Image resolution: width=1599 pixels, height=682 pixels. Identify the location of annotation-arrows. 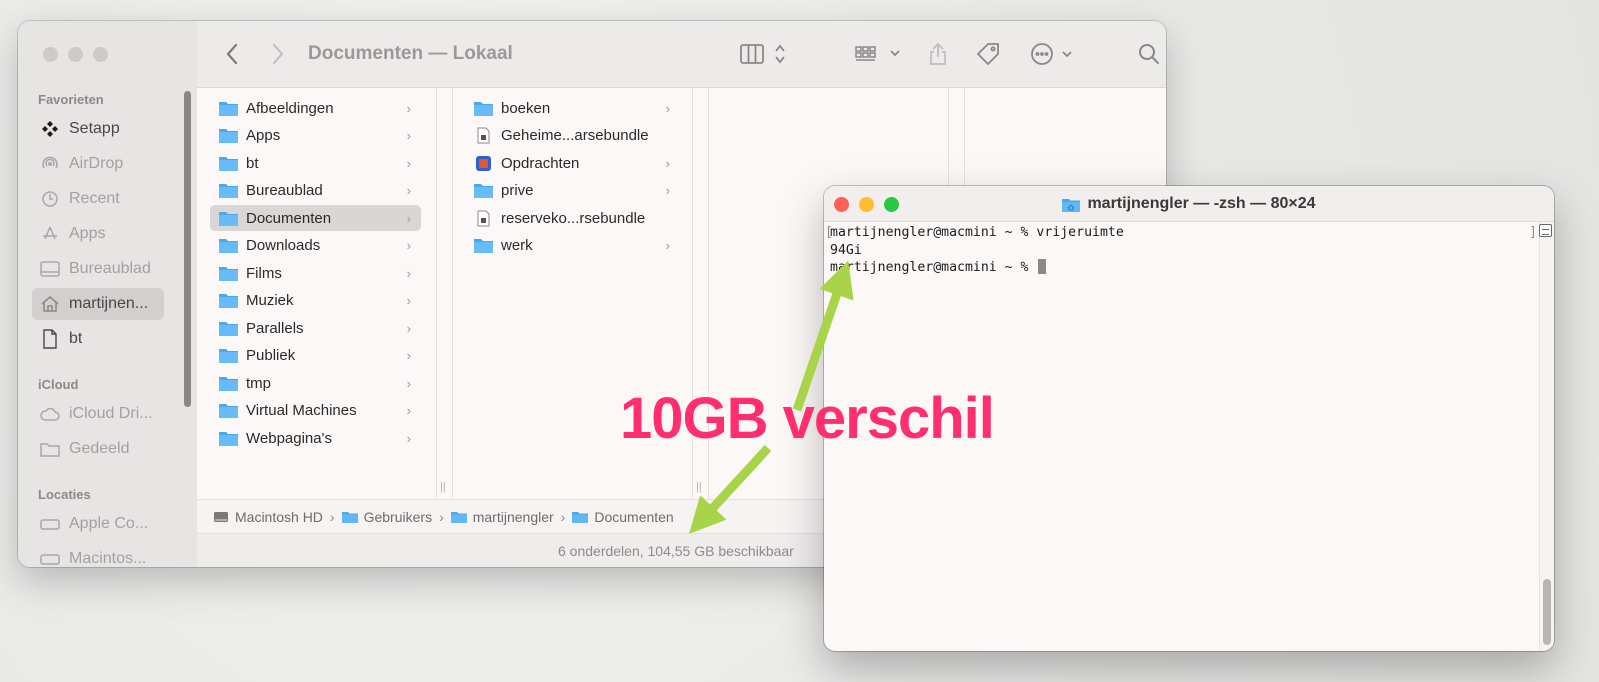
(771, 397).